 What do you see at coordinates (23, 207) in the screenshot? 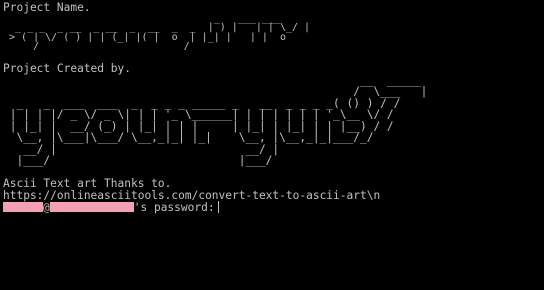
I see `redacted-username` at bounding box center [23, 207].